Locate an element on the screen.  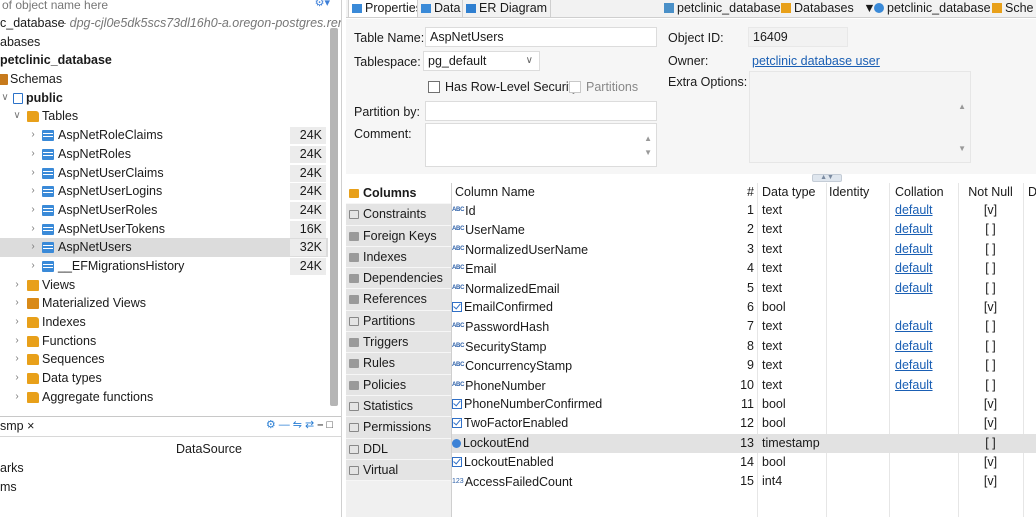
header-default: D is located at coordinates (1032, 192).